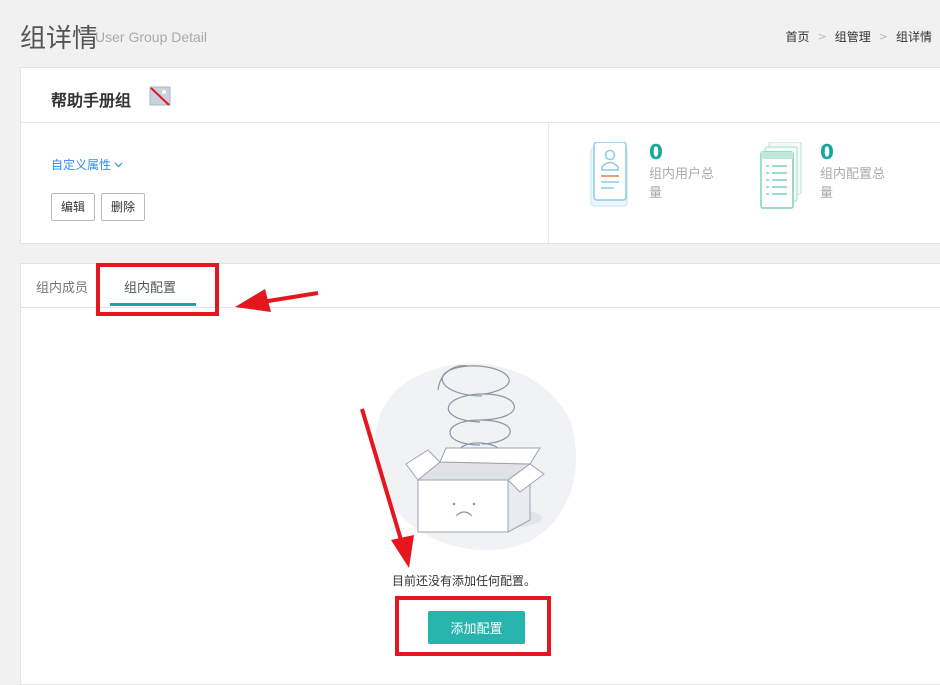  Describe the element at coordinates (853, 184) in the screenshot. I see `config-count-label: 组内配置总量` at that location.